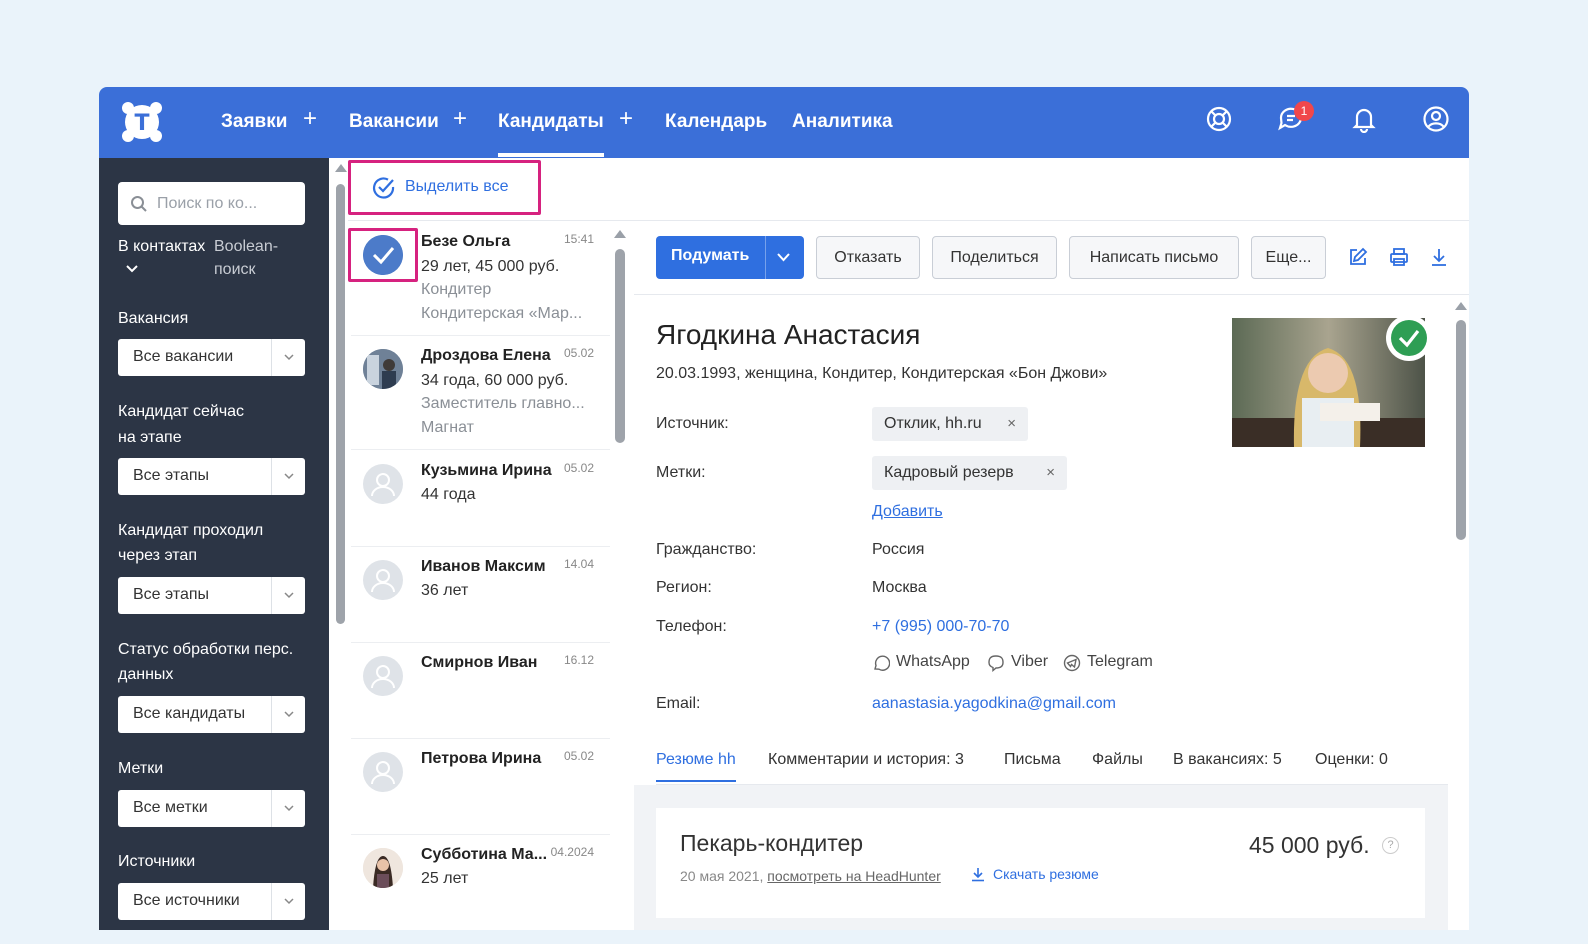  What do you see at coordinates (881, 663) in the screenshot?
I see `whatsapp-icon` at bounding box center [881, 663].